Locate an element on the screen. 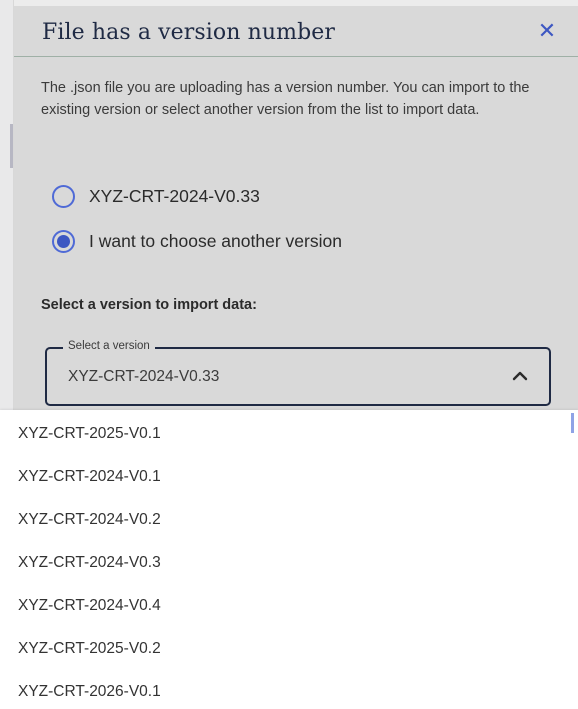 The width and height of the screenshot is (578, 709). radio-option-choose-another: I want to choose another version is located at coordinates (197, 241).